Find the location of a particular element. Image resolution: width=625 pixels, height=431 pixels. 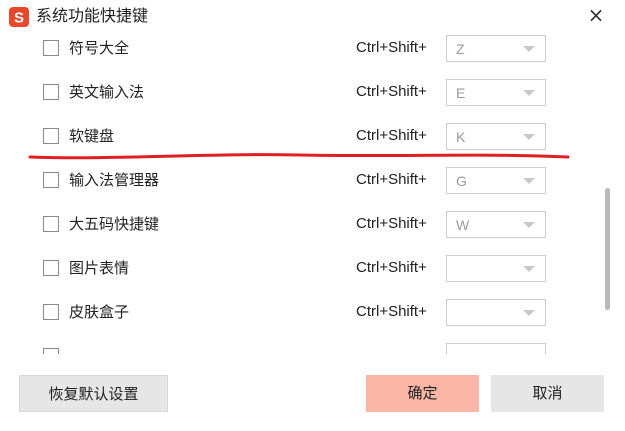

confirm-button: 确定 is located at coordinates (422, 393).